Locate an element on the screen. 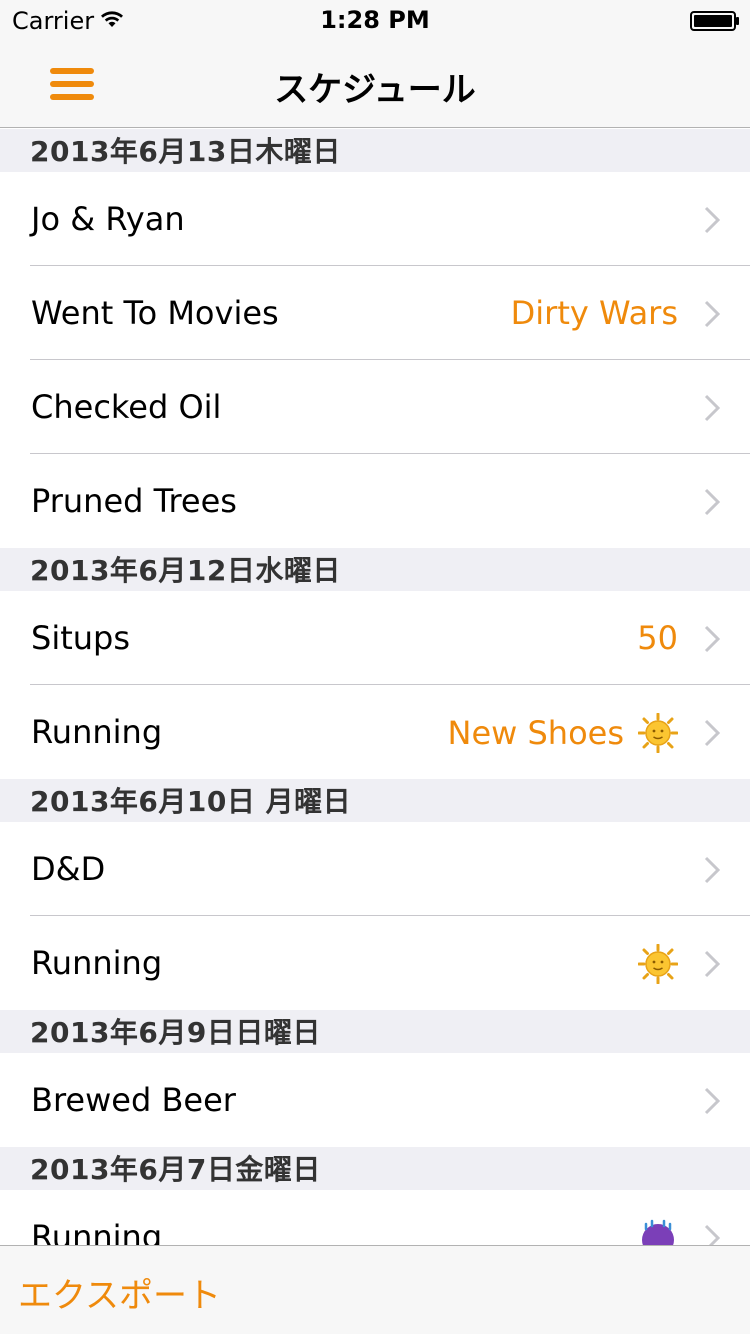 The width and height of the screenshot is (750, 1334). item-title: Jo & Ryan is located at coordinates (108, 219).